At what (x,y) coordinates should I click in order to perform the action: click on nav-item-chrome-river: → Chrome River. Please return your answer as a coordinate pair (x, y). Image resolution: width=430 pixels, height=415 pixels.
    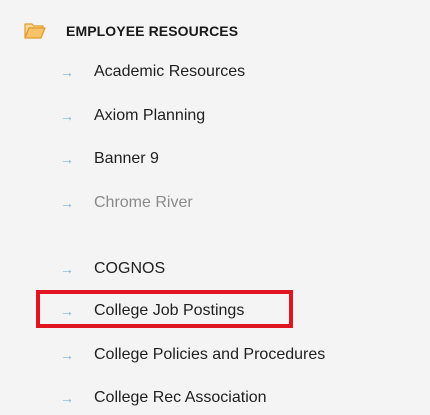
    Looking at the image, I should click on (126, 203).